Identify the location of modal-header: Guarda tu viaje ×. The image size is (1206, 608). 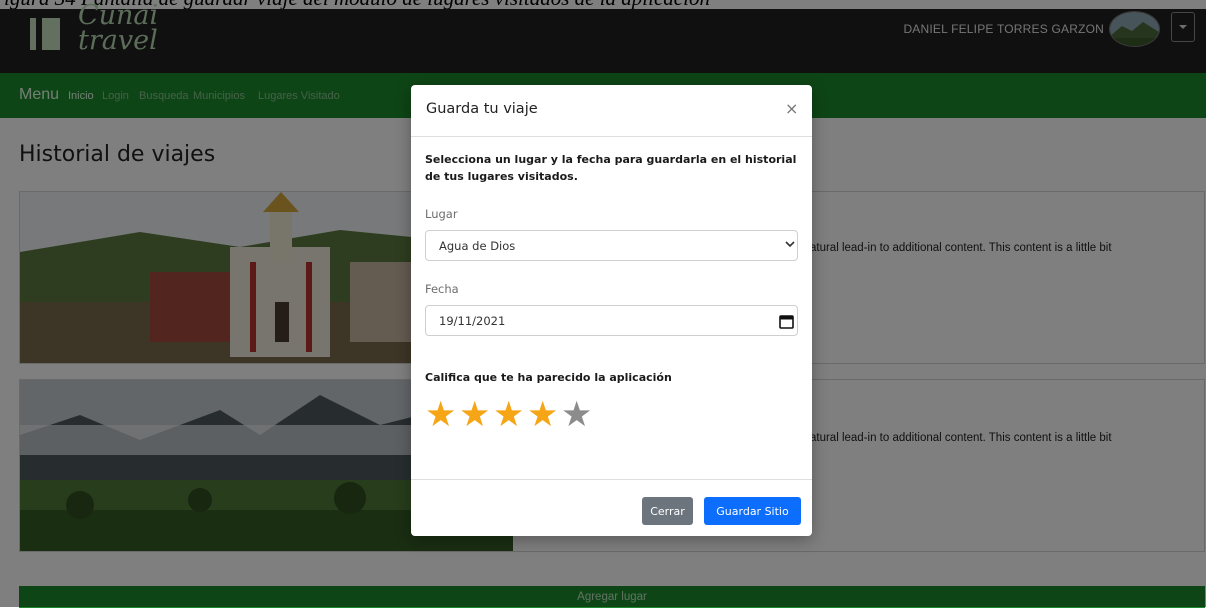
(611, 111).